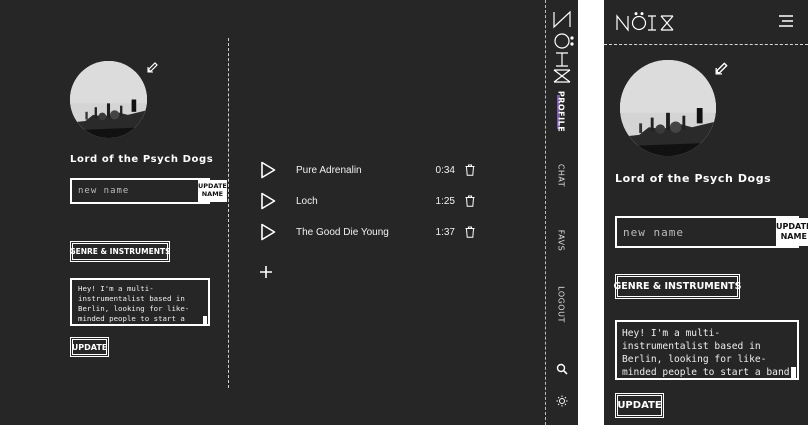 The width and height of the screenshot is (808, 425). I want to click on sidebar-logo, so click(562, 46).